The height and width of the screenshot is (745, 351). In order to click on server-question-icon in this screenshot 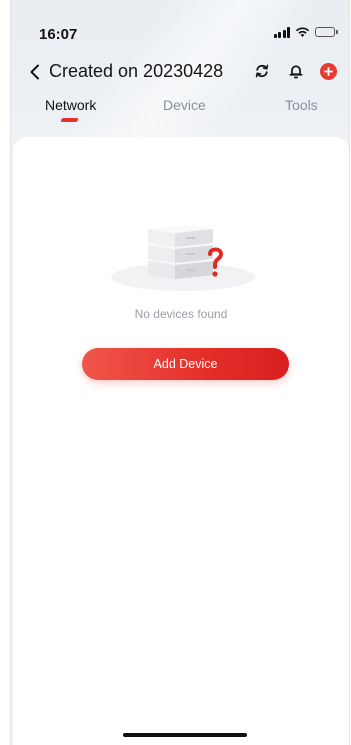, I will do `click(183, 258)`.